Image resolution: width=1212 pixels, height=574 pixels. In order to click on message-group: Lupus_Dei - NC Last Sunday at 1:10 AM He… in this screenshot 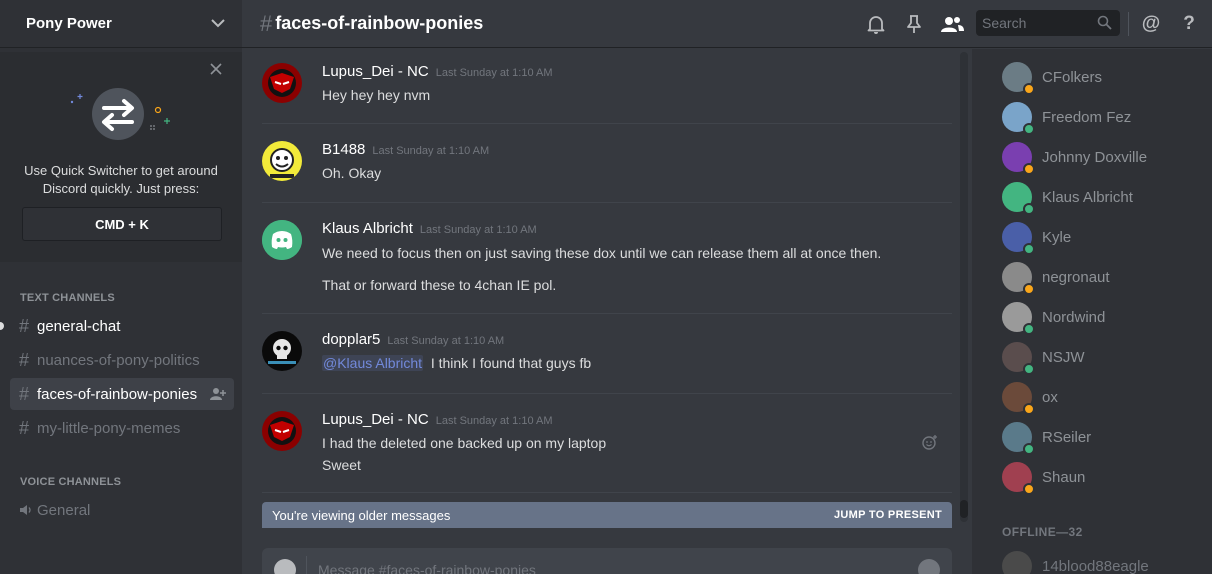, I will do `click(607, 86)`.